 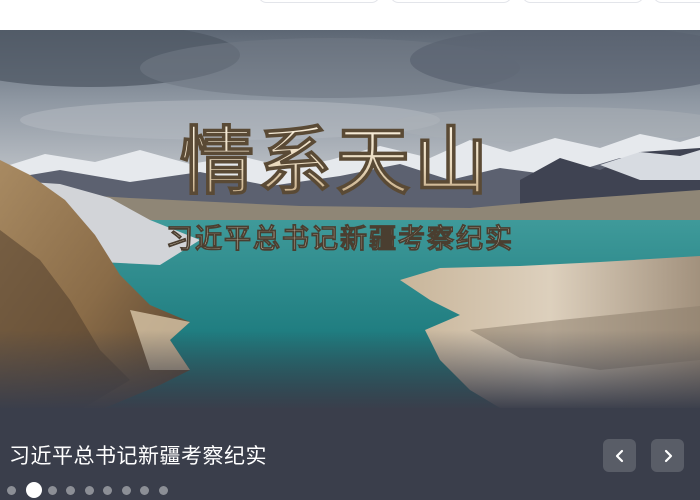 What do you see at coordinates (350, 15) in the screenshot?
I see `top-tab-strip` at bounding box center [350, 15].